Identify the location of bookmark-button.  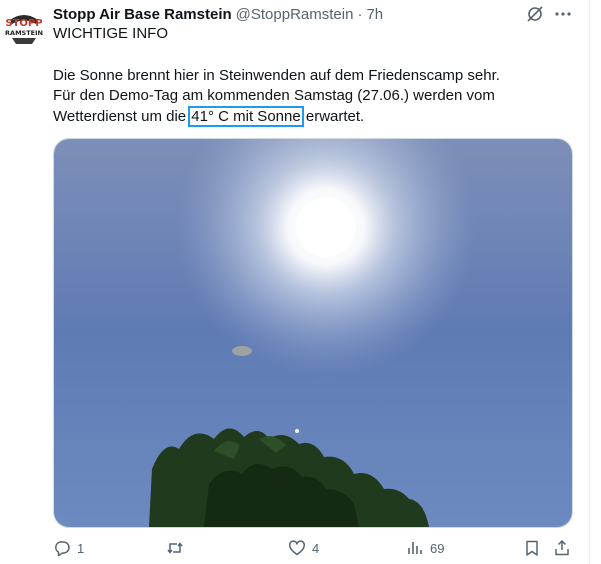
(532, 548).